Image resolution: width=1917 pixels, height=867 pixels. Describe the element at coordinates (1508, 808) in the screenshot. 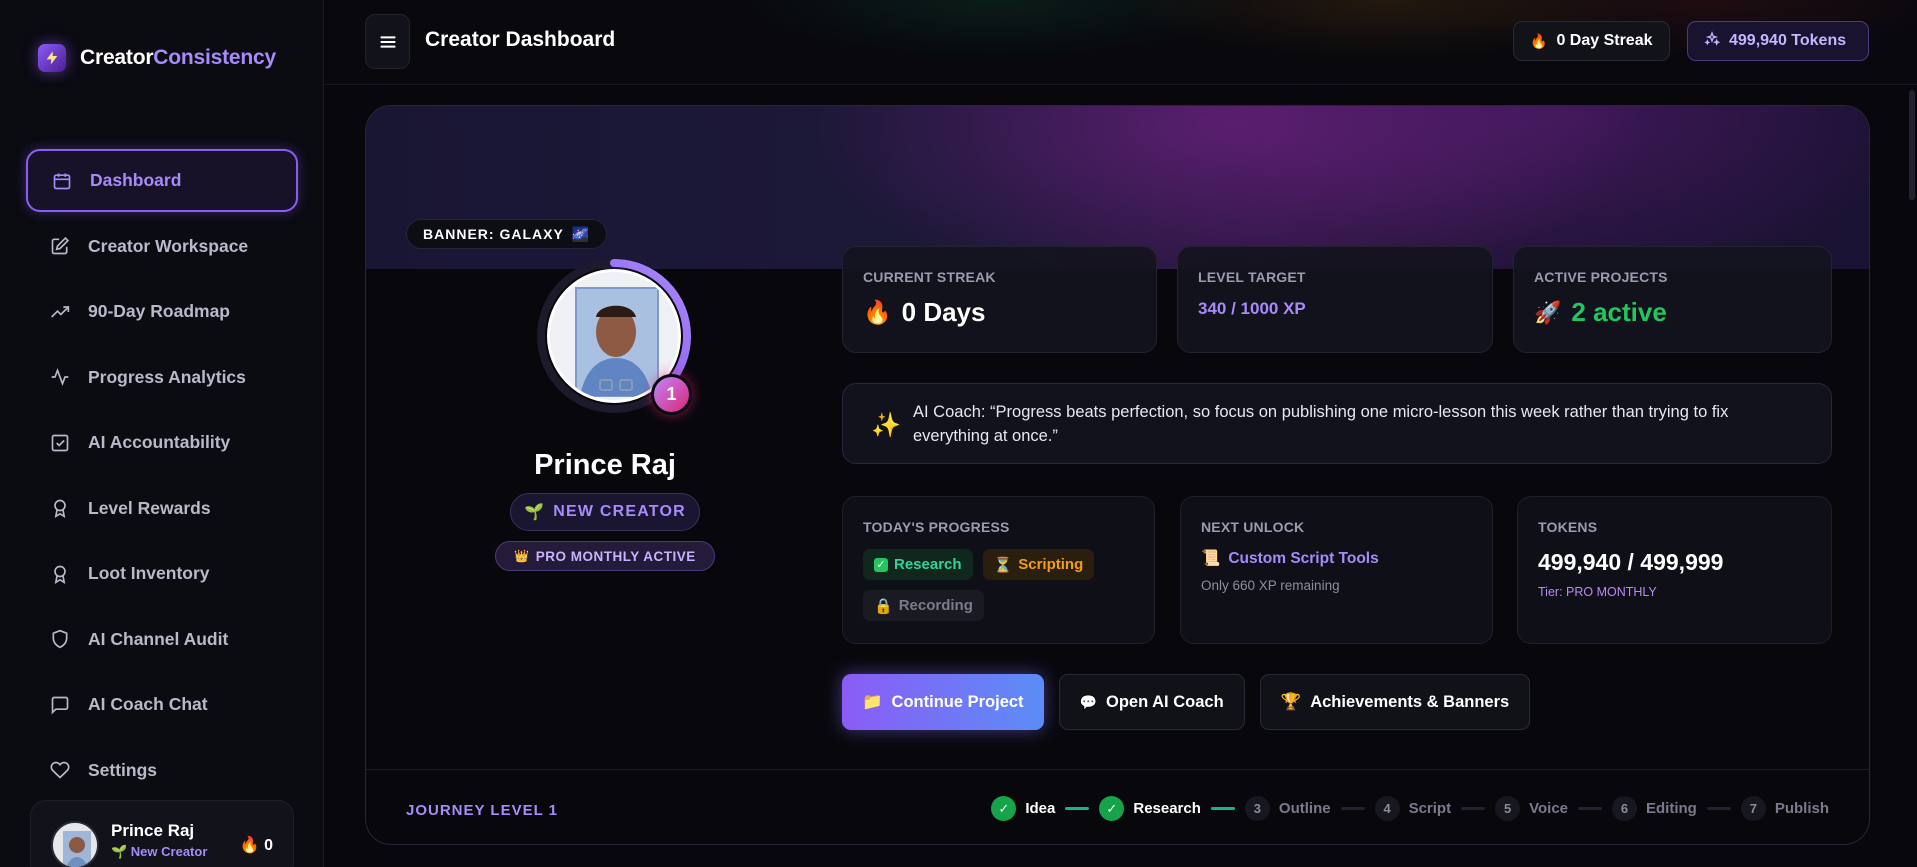

I see `step-number: 5` at that location.